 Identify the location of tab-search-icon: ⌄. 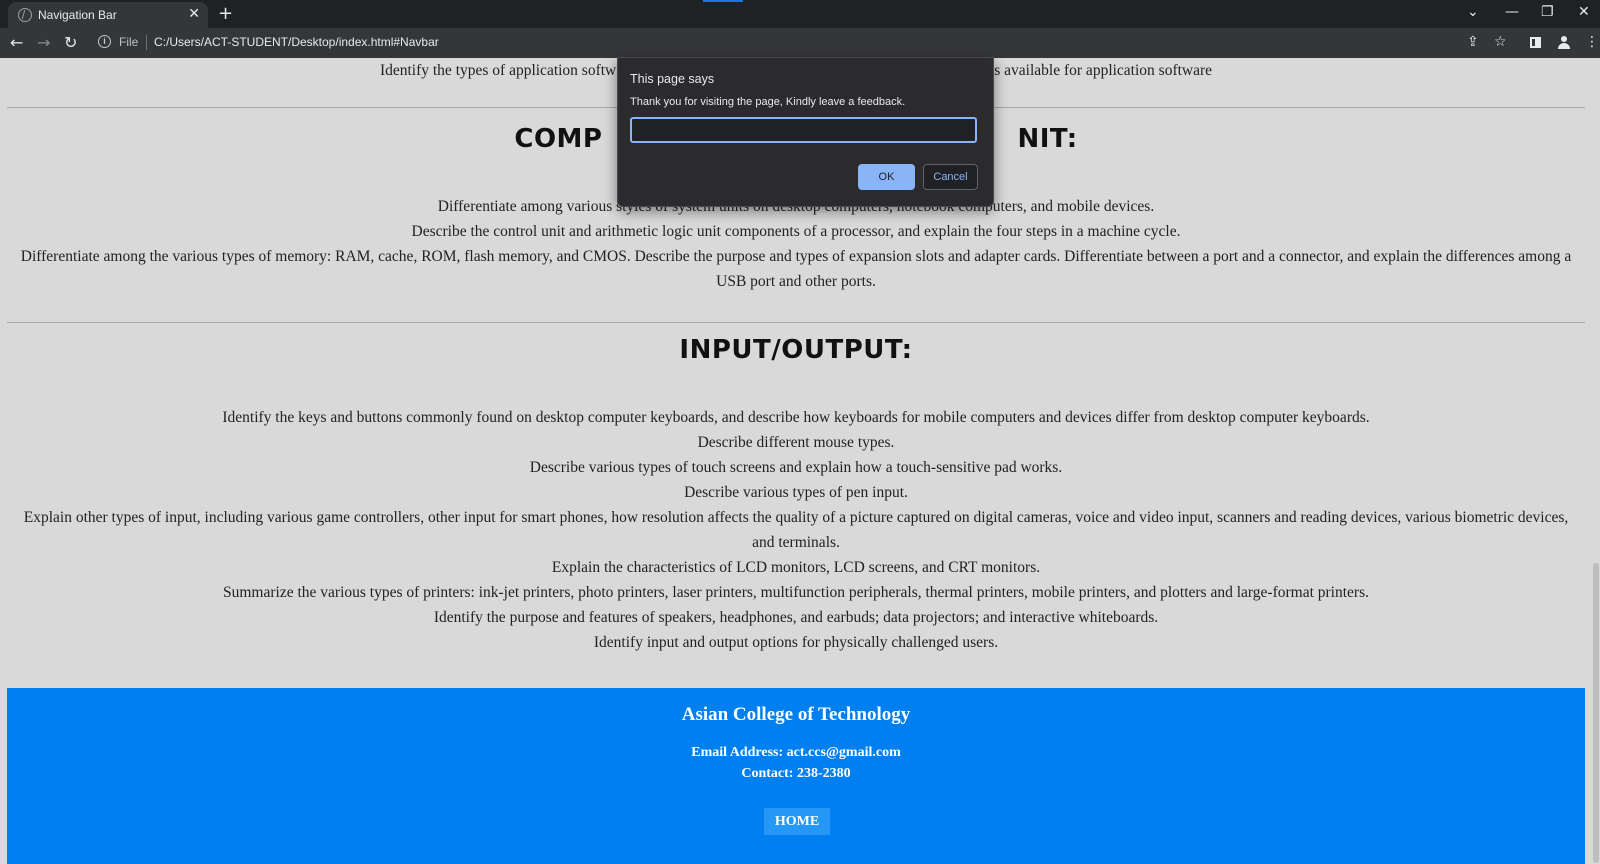
(1473, 12).